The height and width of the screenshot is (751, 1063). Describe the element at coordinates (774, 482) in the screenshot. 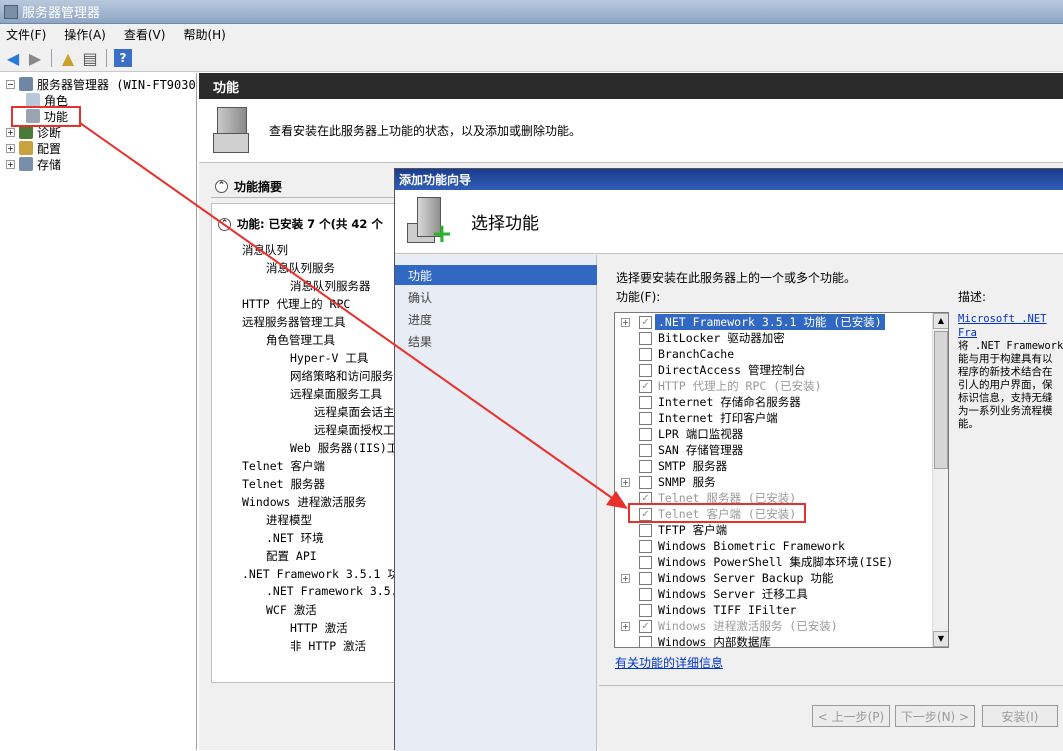

I see `feature-list-item: + SNMP 服务` at that location.